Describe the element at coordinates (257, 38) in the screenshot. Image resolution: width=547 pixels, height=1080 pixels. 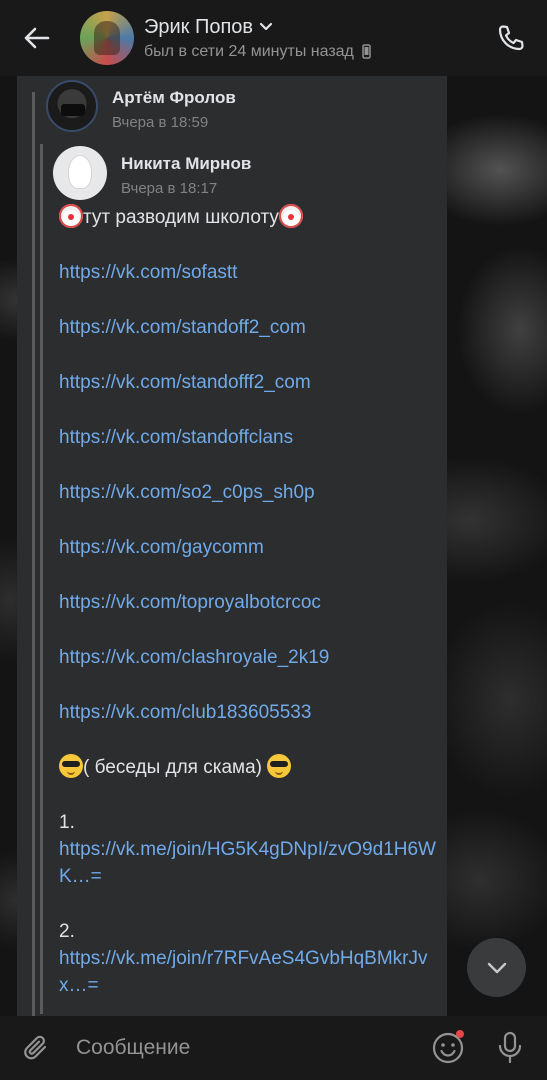
I see `chat-title-block: Эрик Попов был в сети 24 минуты назад` at that location.